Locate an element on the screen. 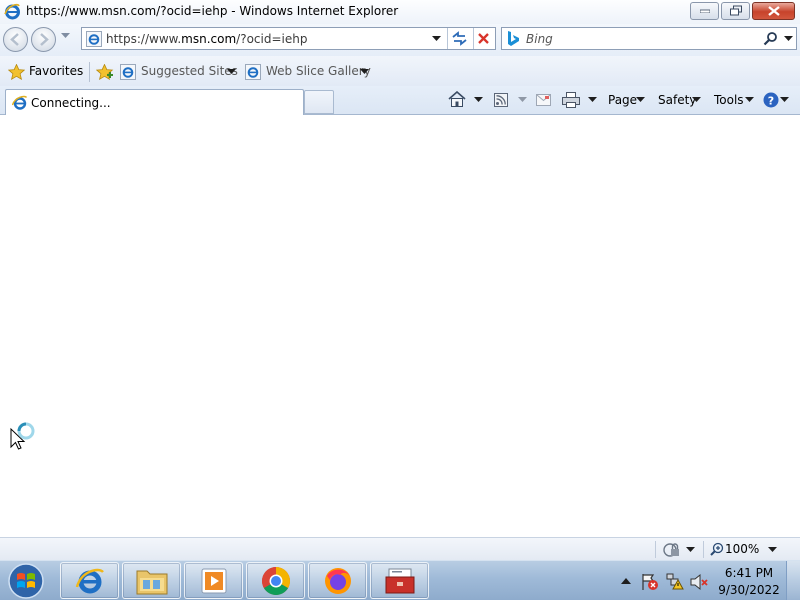 This screenshot has height=600, width=800. home-dropdown-icon is located at coordinates (478, 100).